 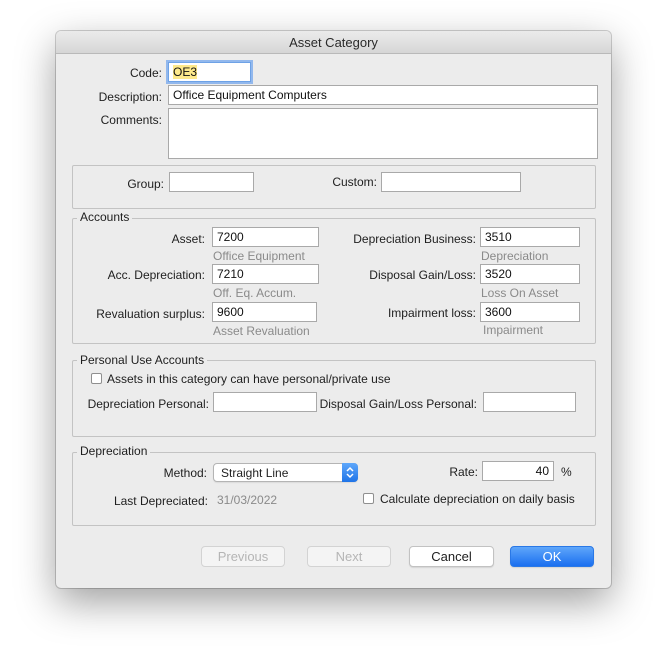 I want to click on disposal-personal-field, so click(x=529, y=402).